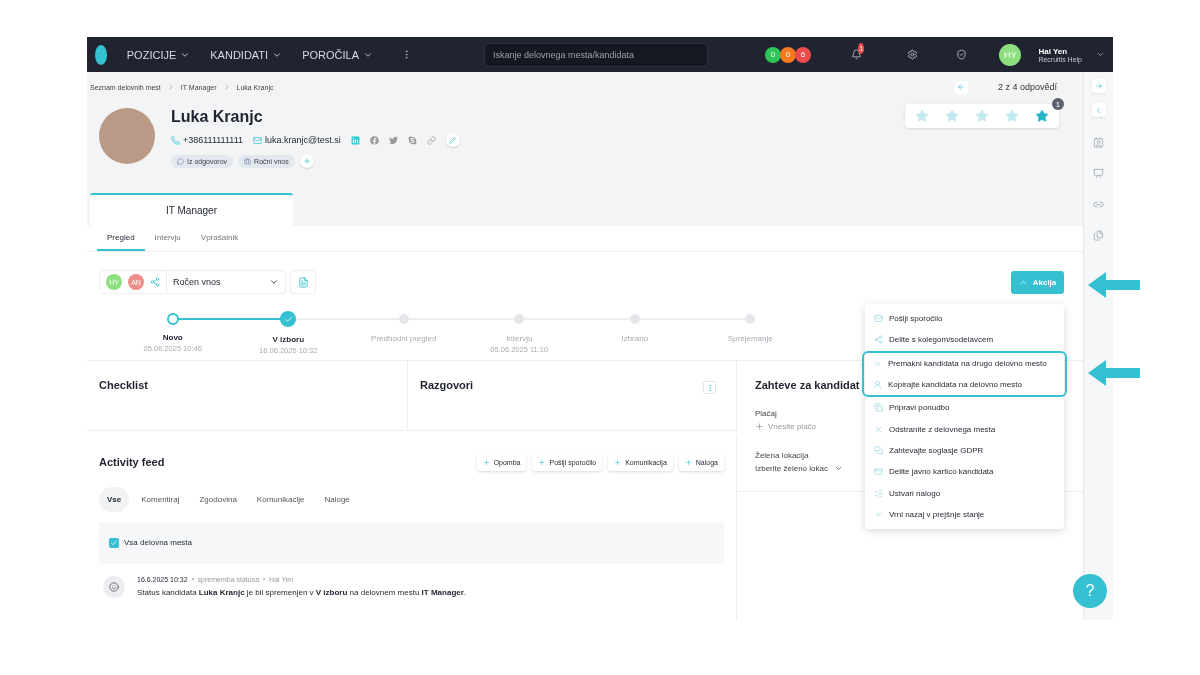 The image size is (1200, 675). What do you see at coordinates (121, 238) in the screenshot?
I see `sub-tab: Pregled` at bounding box center [121, 238].